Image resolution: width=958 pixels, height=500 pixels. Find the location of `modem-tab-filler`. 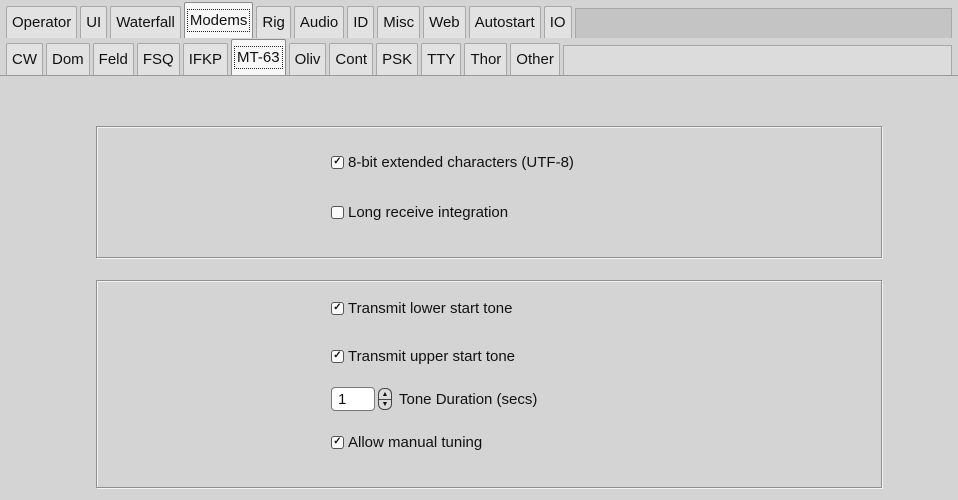

modem-tab-filler is located at coordinates (757, 60).